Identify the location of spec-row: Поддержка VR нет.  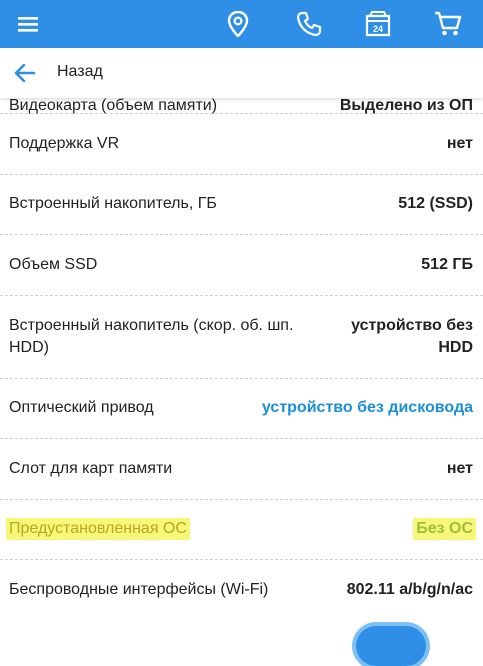
(241, 144).